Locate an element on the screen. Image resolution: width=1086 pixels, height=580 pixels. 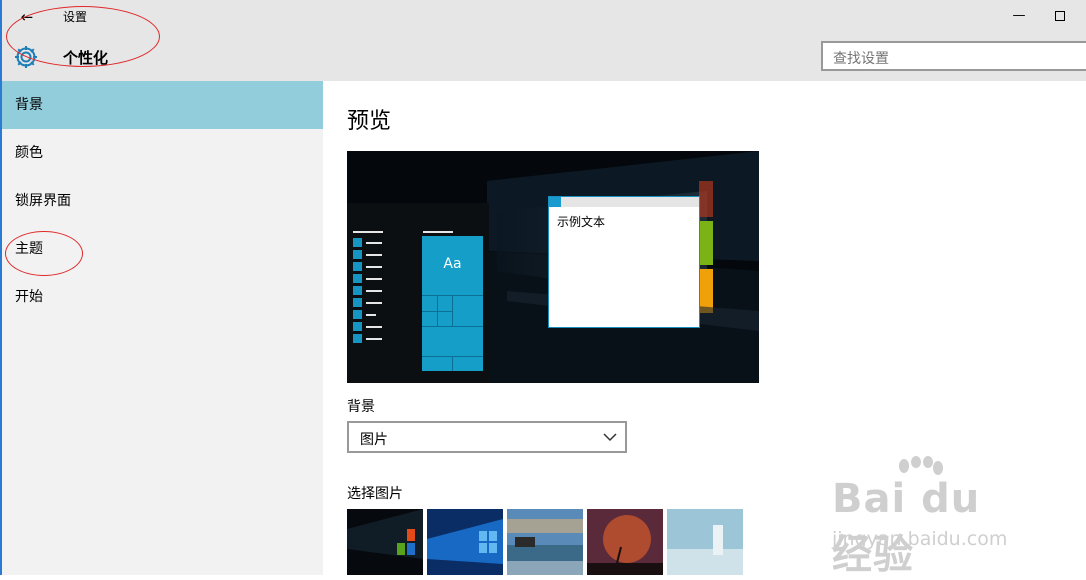
background-dropdown-value: 图片 is located at coordinates (374, 440).